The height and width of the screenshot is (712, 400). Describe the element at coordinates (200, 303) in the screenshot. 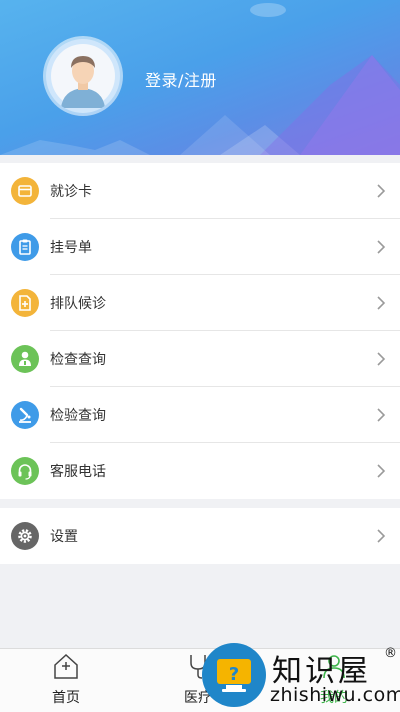

I see `menu-item-queue: 排队候诊` at that location.